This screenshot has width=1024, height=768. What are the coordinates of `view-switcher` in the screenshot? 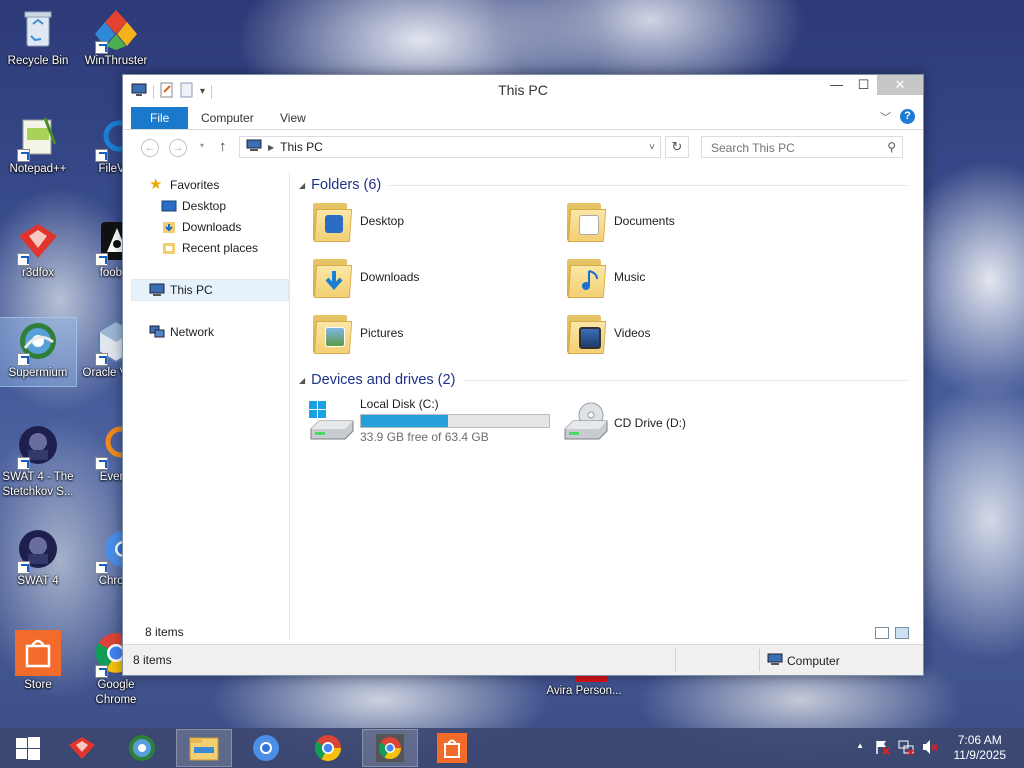 It's located at (892, 633).